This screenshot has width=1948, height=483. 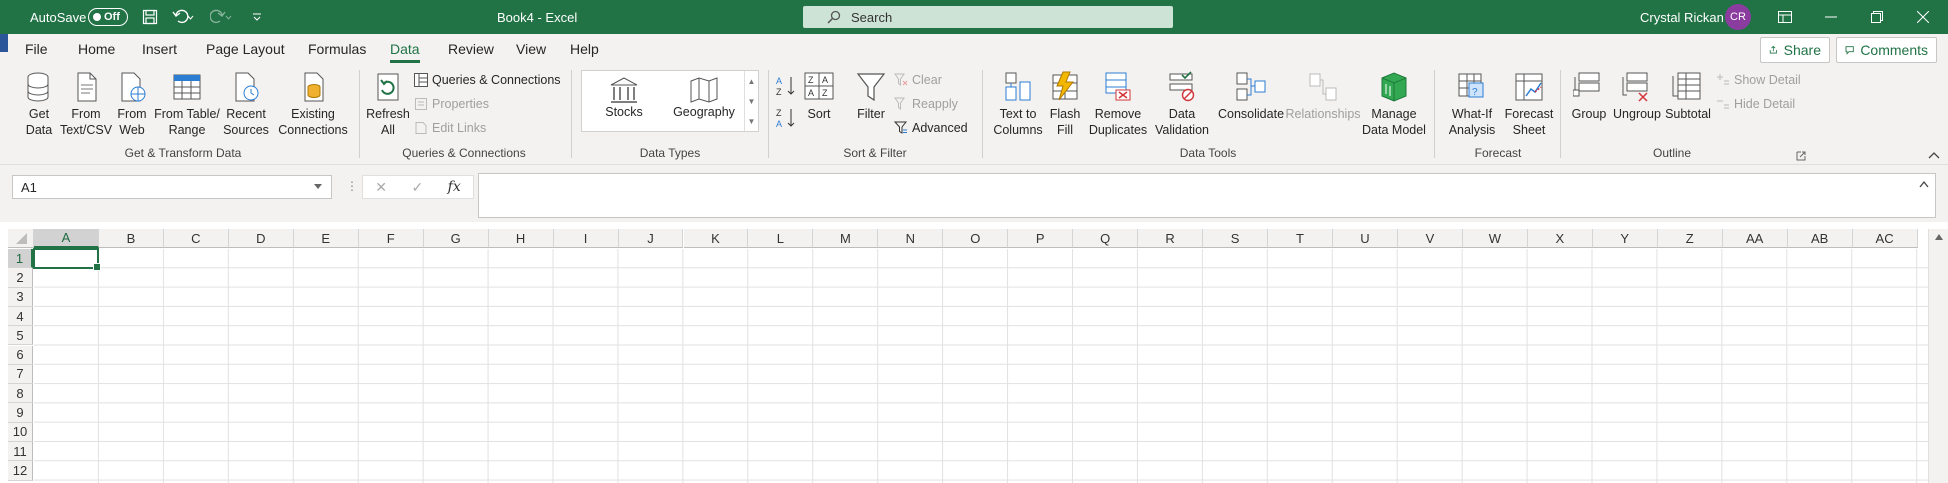 I want to click on cancel-icon: ✕, so click(x=381, y=187).